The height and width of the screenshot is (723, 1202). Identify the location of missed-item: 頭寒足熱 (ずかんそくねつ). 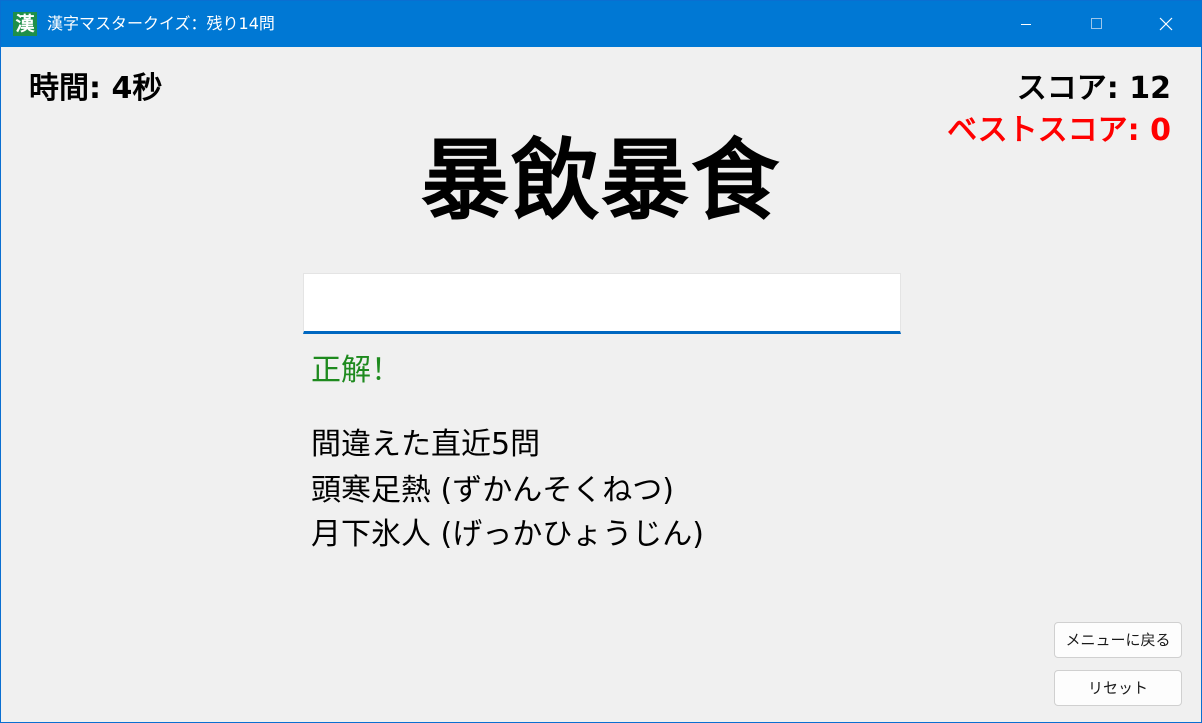
(492, 490).